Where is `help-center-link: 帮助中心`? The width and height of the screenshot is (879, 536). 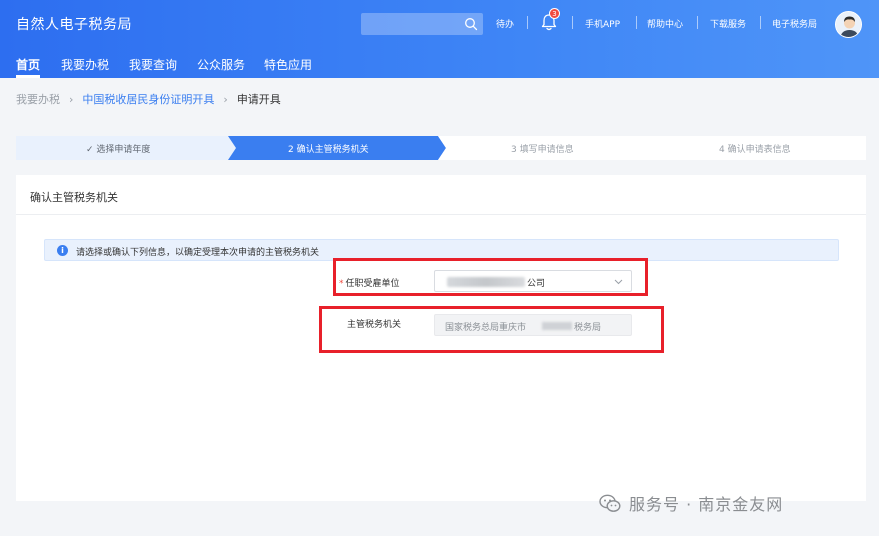
help-center-link: 帮助中心 is located at coordinates (665, 23).